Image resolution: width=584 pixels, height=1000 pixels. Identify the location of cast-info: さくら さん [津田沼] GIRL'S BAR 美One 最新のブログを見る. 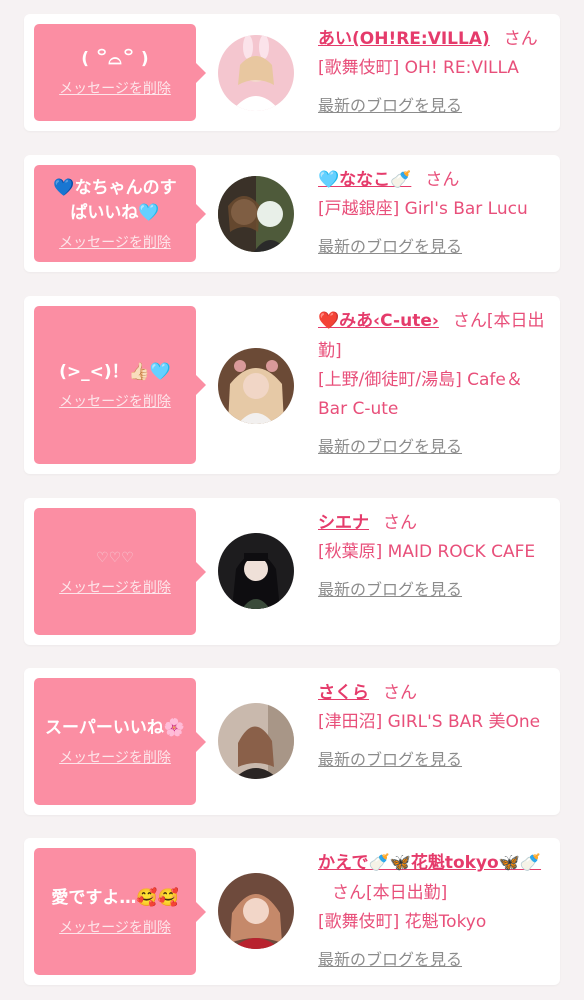
(434, 724).